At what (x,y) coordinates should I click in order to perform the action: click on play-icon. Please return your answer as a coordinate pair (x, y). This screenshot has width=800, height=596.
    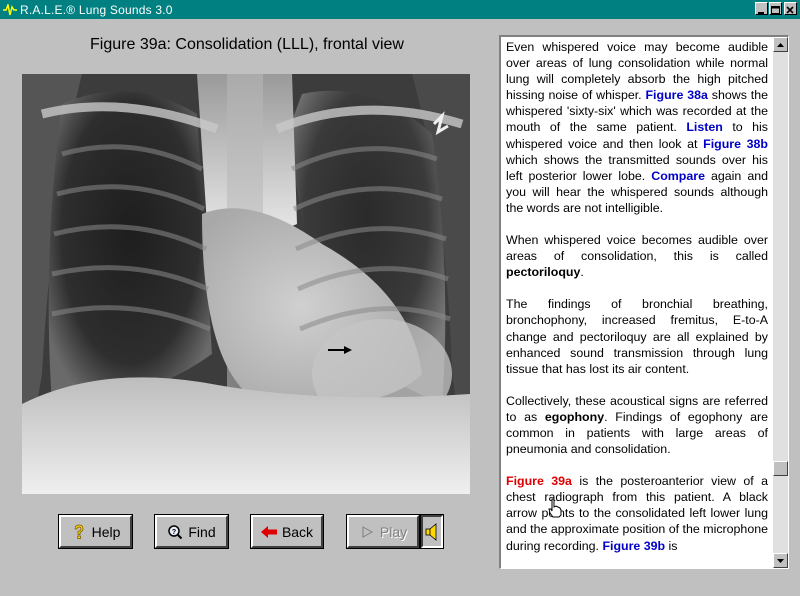
    Looking at the image, I should click on (367, 532).